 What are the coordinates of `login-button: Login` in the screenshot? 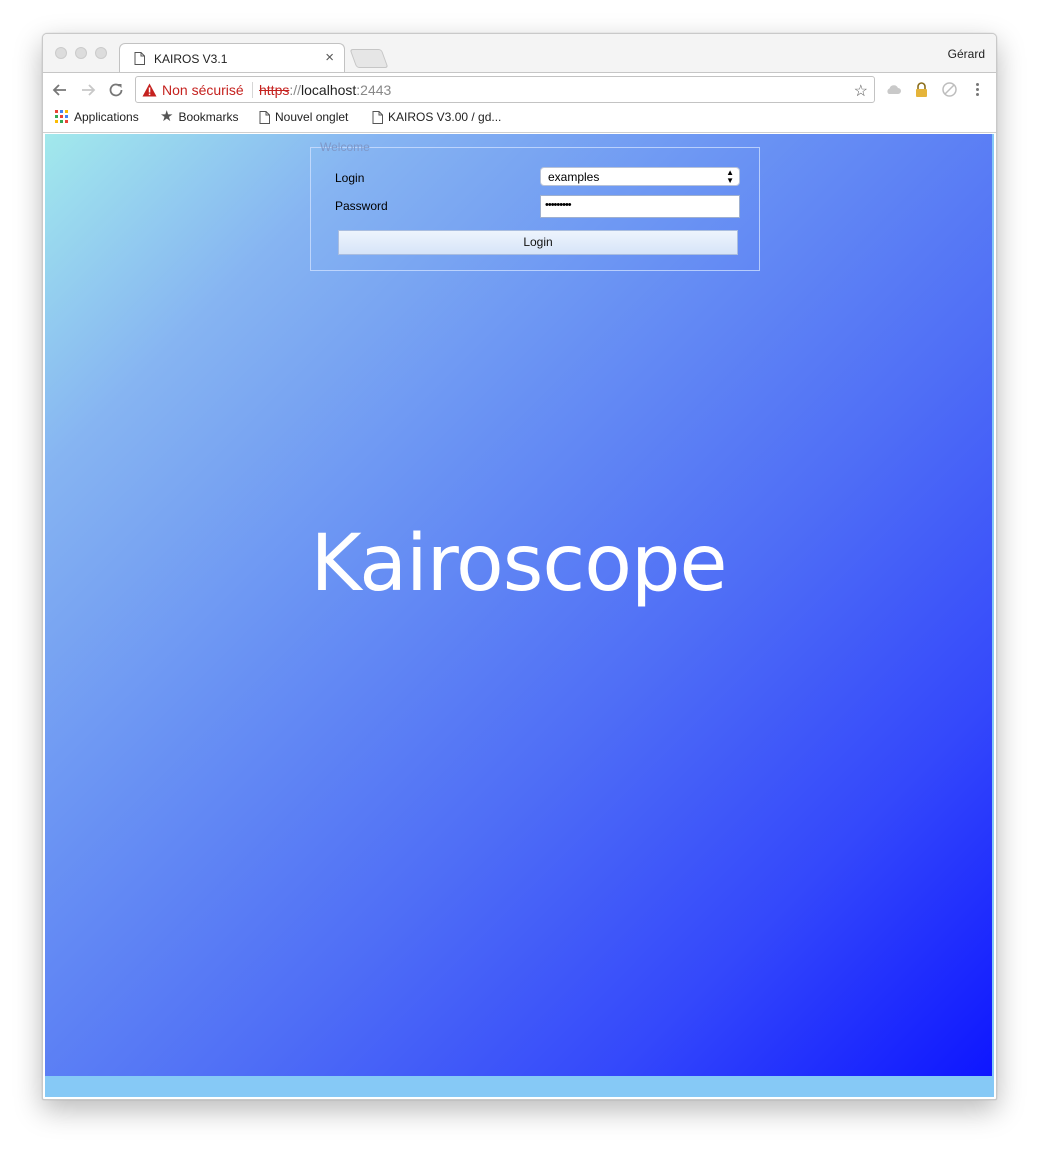 It's located at (538, 242).